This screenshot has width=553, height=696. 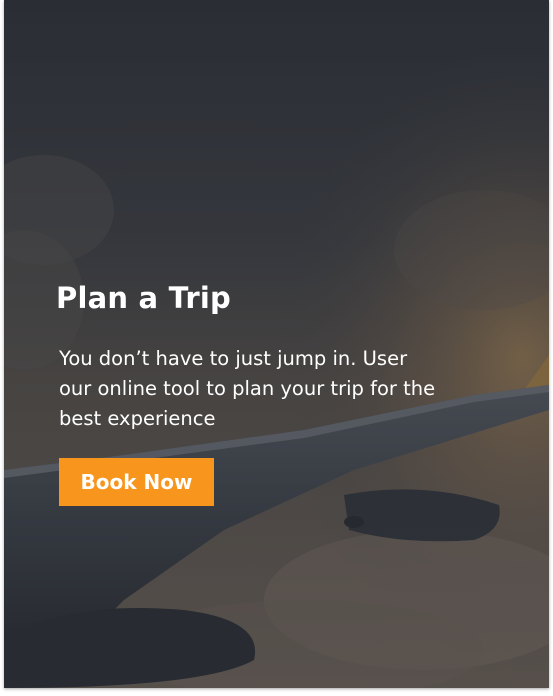 What do you see at coordinates (143, 298) in the screenshot?
I see `page-title: Plan a Trip` at bounding box center [143, 298].